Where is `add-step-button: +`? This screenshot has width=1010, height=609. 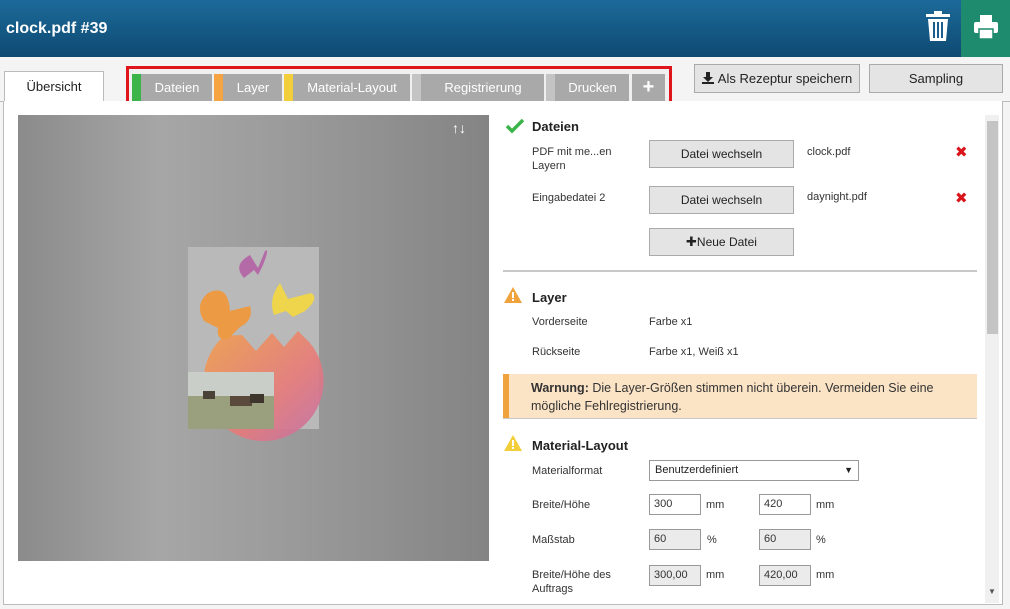 add-step-button: + is located at coordinates (648, 87).